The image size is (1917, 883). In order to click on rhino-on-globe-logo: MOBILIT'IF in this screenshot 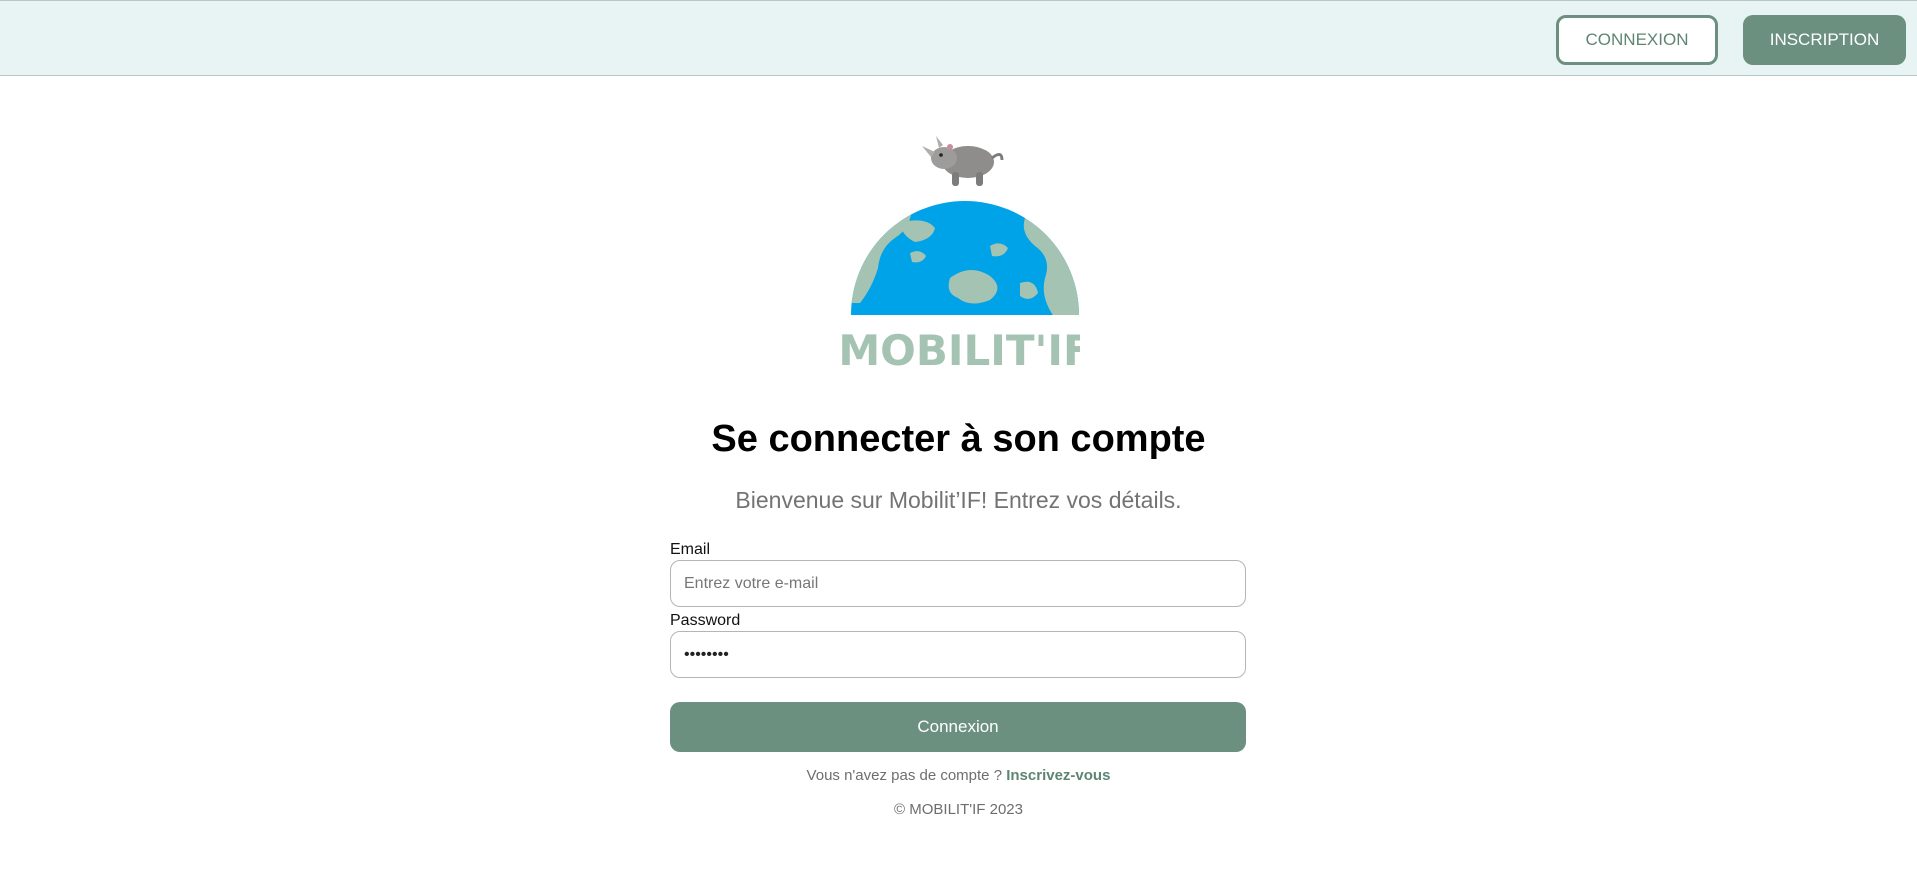, I will do `click(960, 252)`.